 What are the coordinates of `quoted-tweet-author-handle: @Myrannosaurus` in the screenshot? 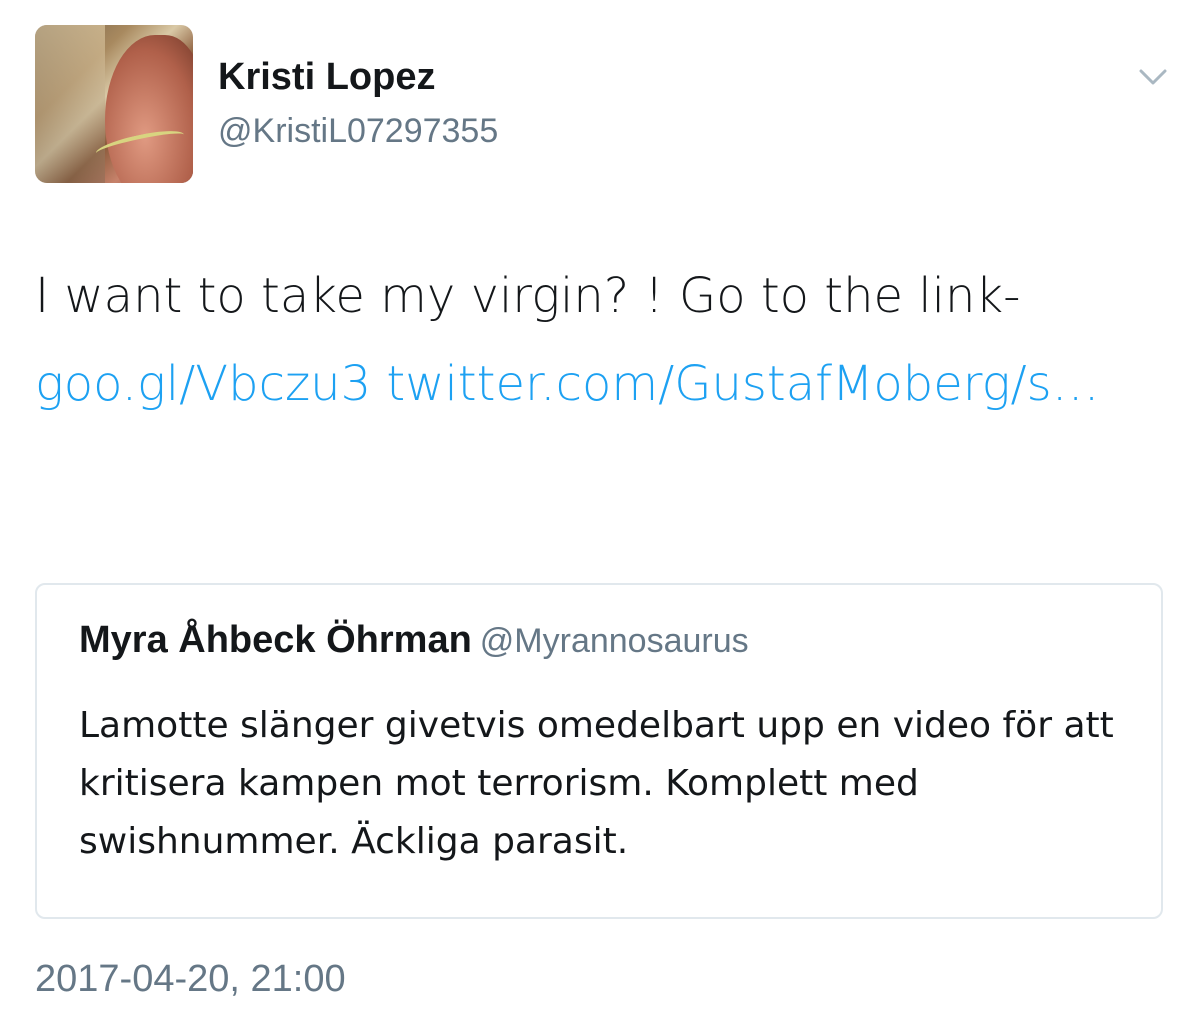 It's located at (614, 641).